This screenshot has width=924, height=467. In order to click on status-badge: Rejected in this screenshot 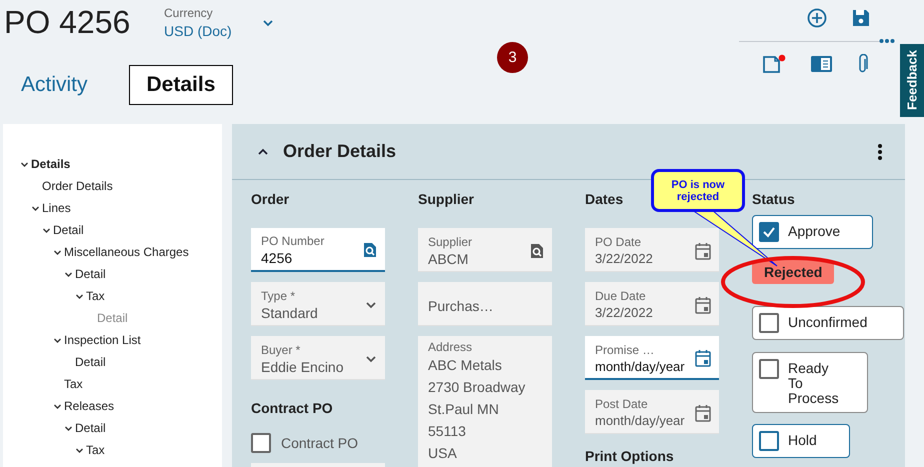, I will do `click(793, 272)`.